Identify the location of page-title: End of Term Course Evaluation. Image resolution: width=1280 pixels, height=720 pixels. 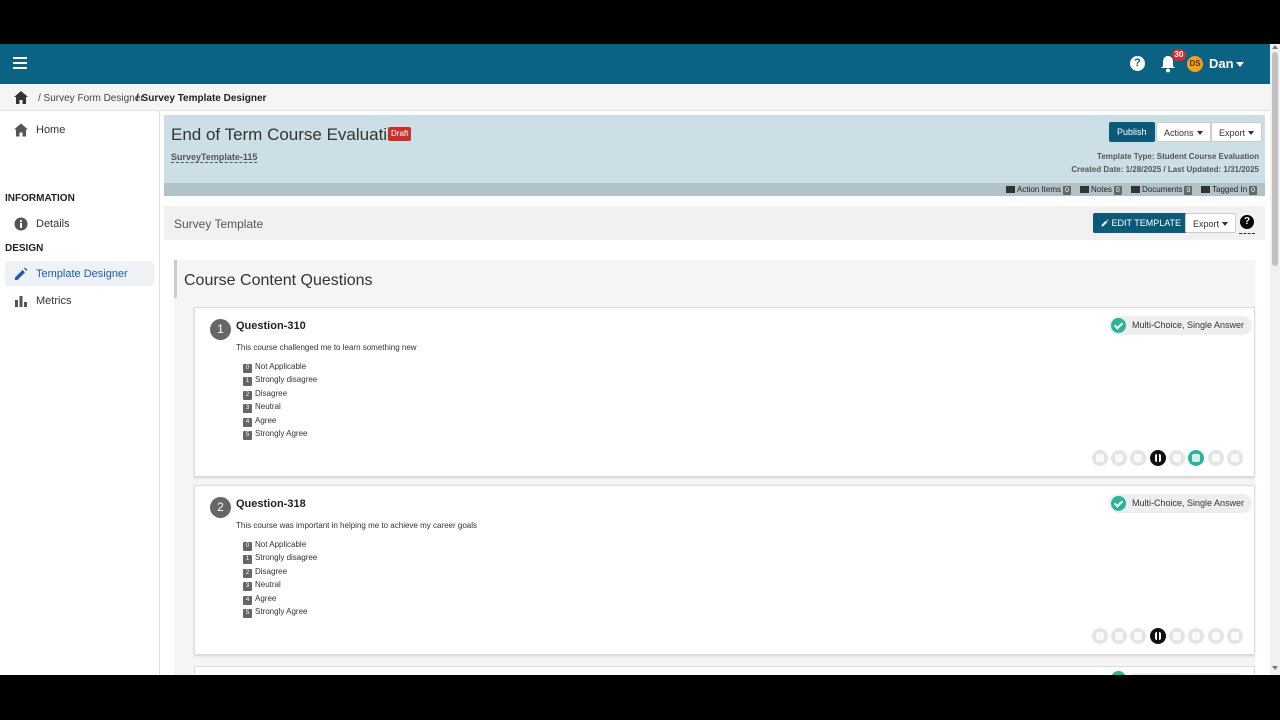
(288, 134).